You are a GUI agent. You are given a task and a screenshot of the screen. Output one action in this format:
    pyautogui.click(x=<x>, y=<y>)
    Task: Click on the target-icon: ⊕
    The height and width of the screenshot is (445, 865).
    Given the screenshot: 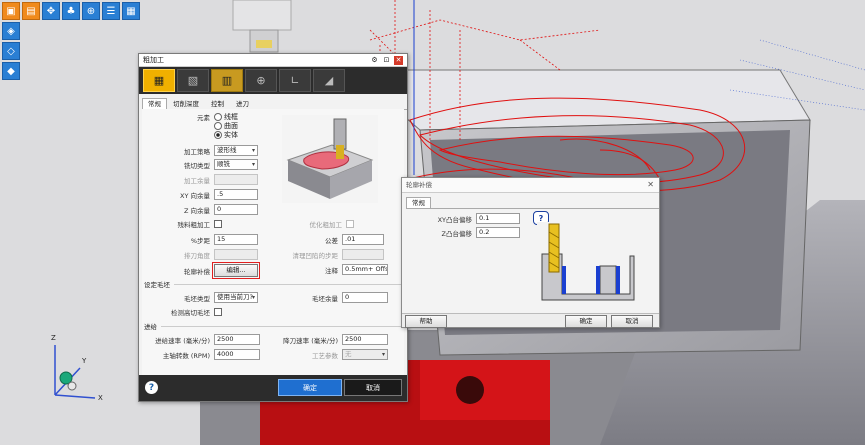 What is the action you would take?
    pyautogui.click(x=261, y=80)
    